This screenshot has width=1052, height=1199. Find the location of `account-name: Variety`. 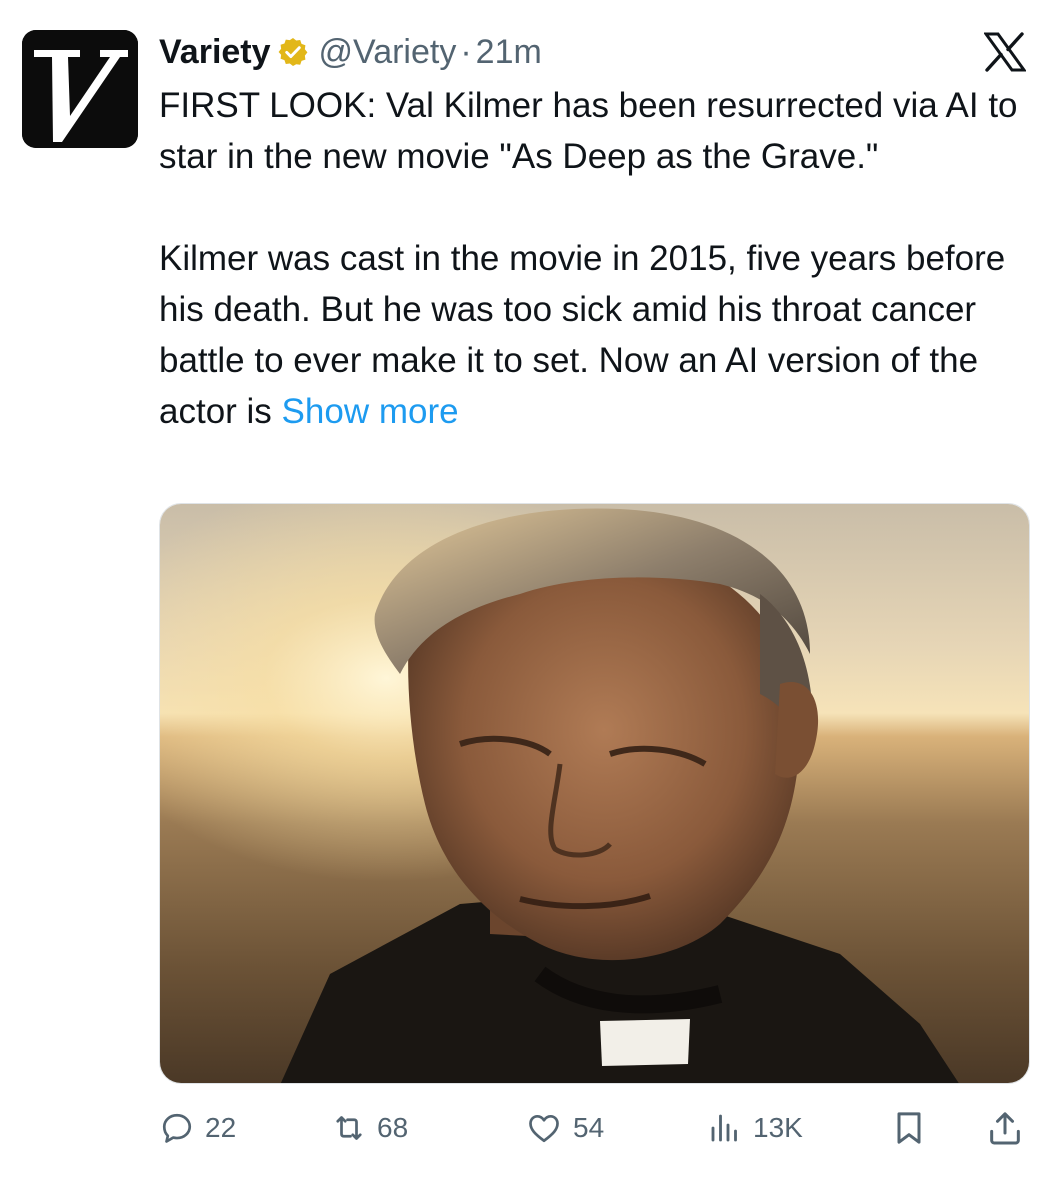

account-name: Variety is located at coordinates (215, 52).